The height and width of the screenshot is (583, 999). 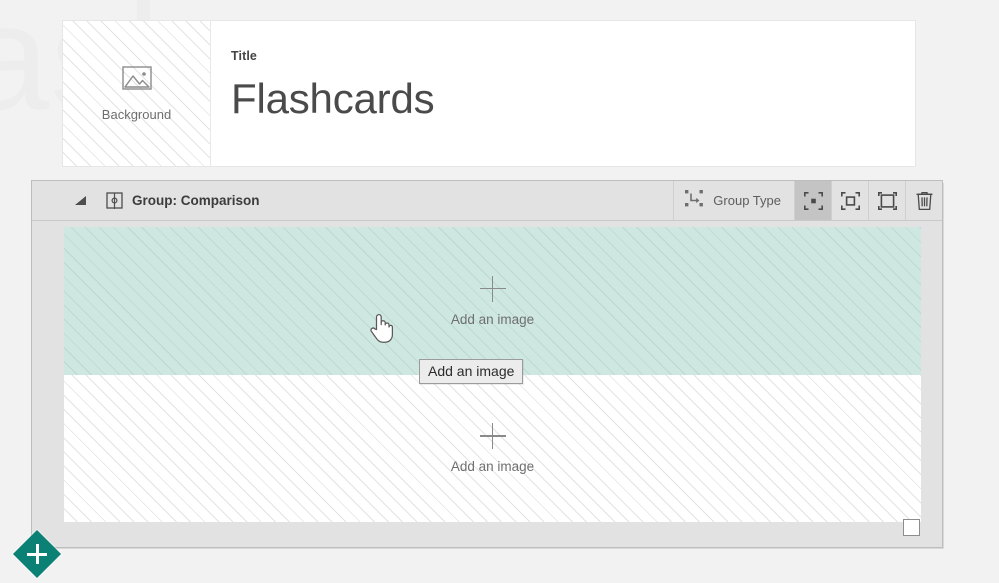 What do you see at coordinates (573, 98) in the screenshot?
I see `title-field-value: Flashcards` at bounding box center [573, 98].